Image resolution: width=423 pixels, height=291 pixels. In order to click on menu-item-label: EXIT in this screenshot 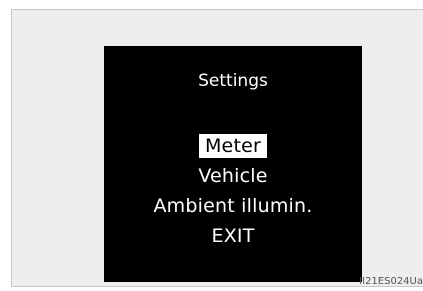, I will do `click(233, 236)`.